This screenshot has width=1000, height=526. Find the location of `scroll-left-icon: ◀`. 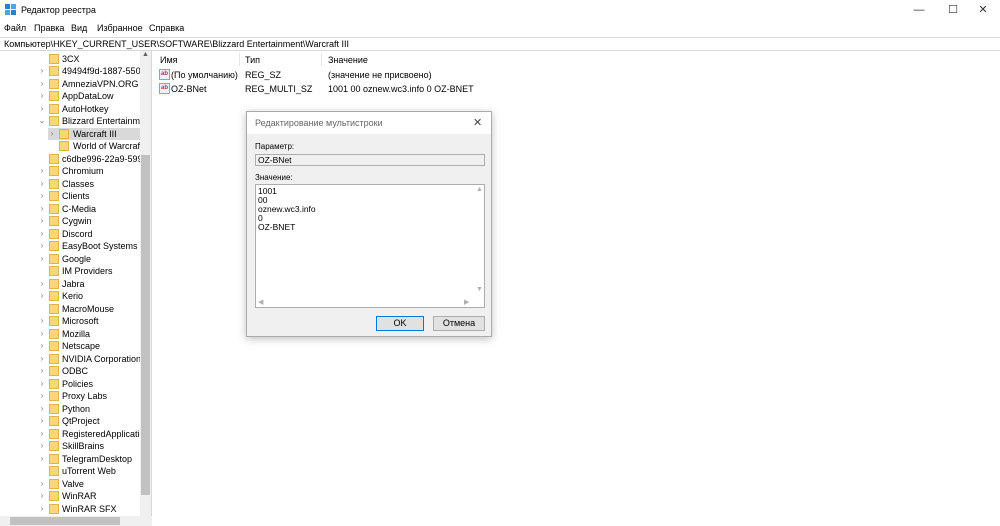

scroll-left-icon: ◀ is located at coordinates (260, 302).